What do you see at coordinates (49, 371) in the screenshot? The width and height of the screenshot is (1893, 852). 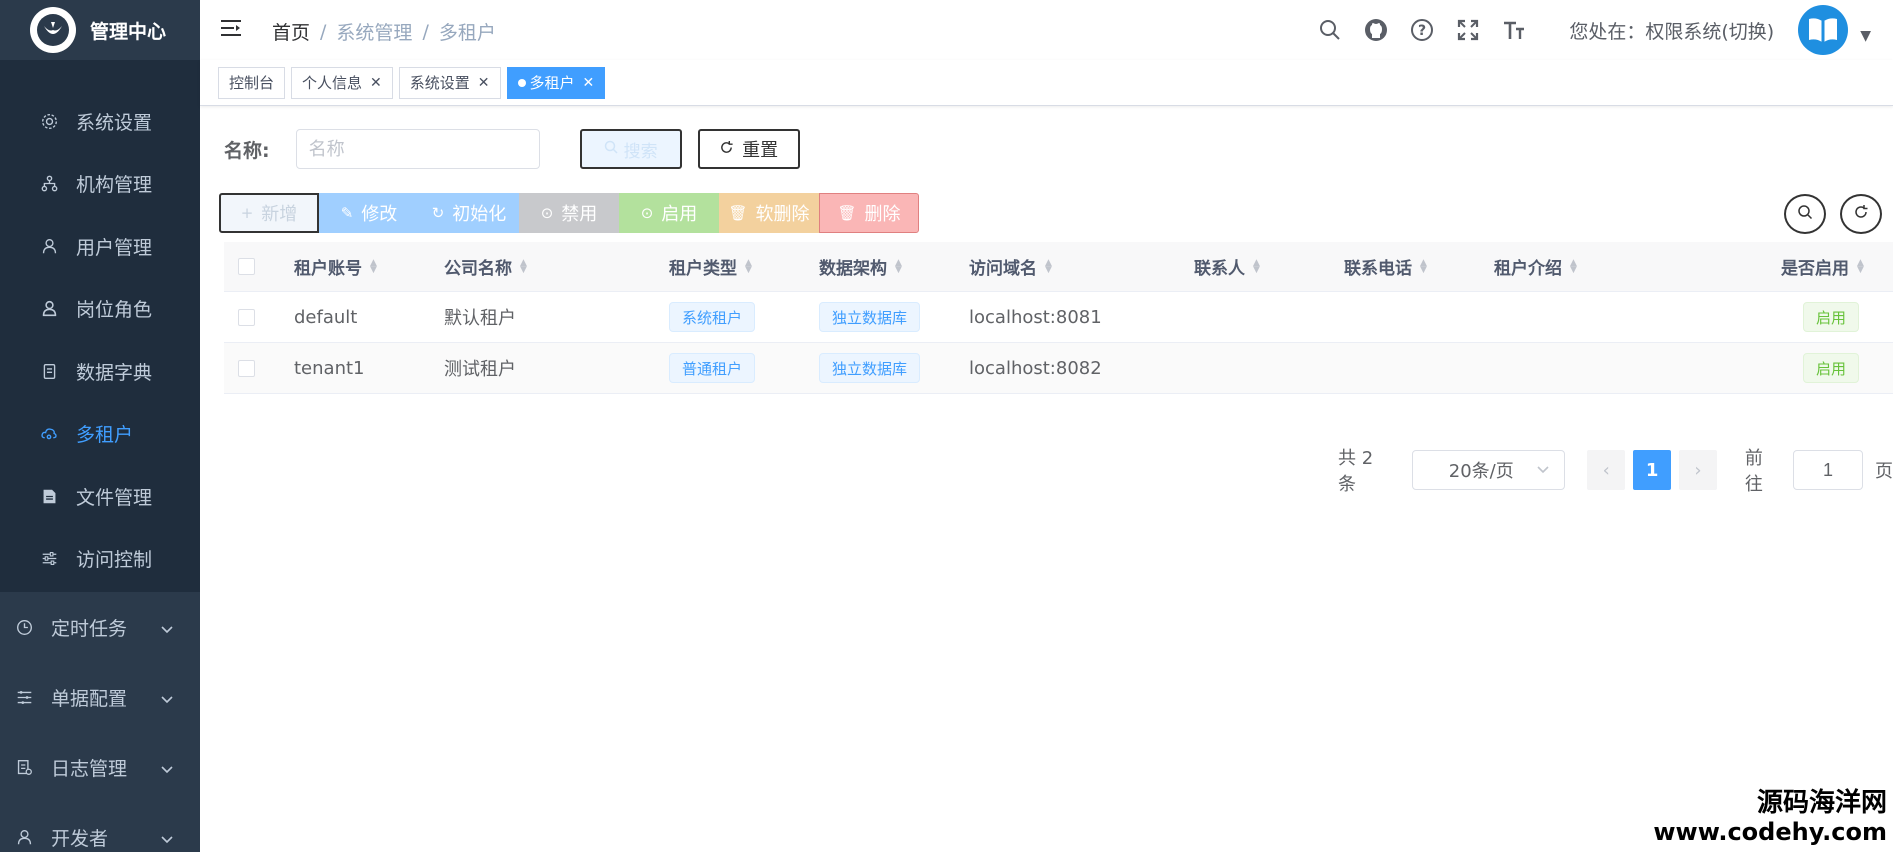 I see `document-icon` at bounding box center [49, 371].